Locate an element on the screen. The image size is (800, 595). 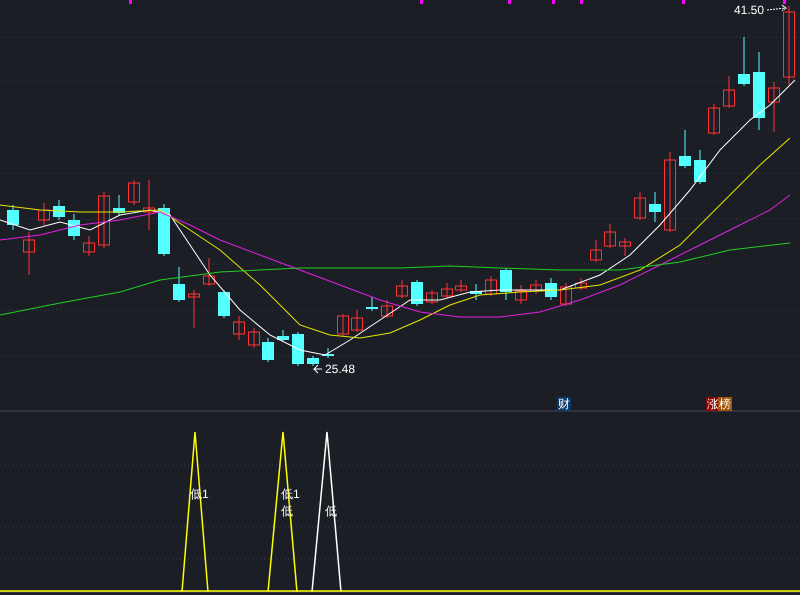
event-tag: 榜 is located at coordinates (725, 404).